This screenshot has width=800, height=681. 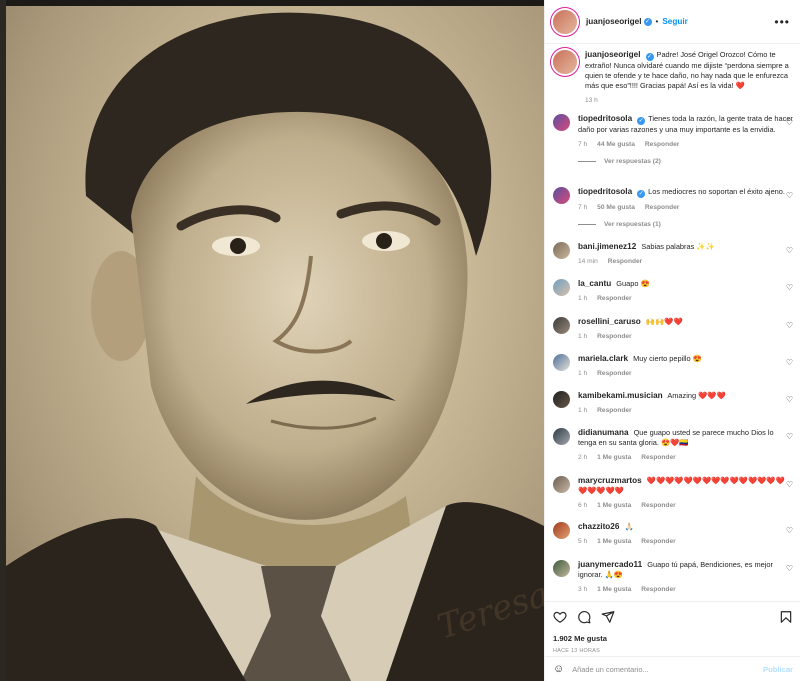 I want to click on view-replies-label: Ver respuestas (2), so click(x=632, y=161).